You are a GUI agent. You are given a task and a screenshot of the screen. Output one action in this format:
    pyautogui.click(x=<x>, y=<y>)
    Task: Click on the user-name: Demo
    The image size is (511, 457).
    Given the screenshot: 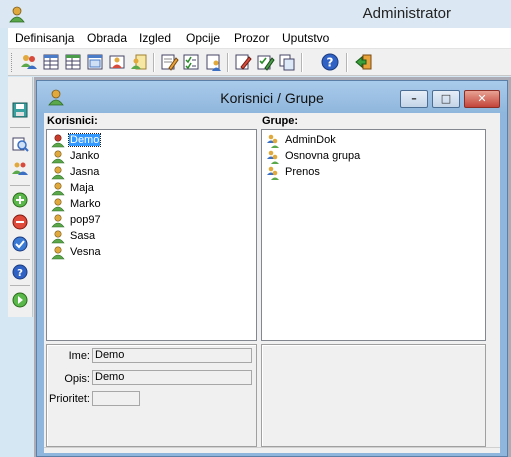 What is the action you would take?
    pyautogui.click(x=84, y=140)
    